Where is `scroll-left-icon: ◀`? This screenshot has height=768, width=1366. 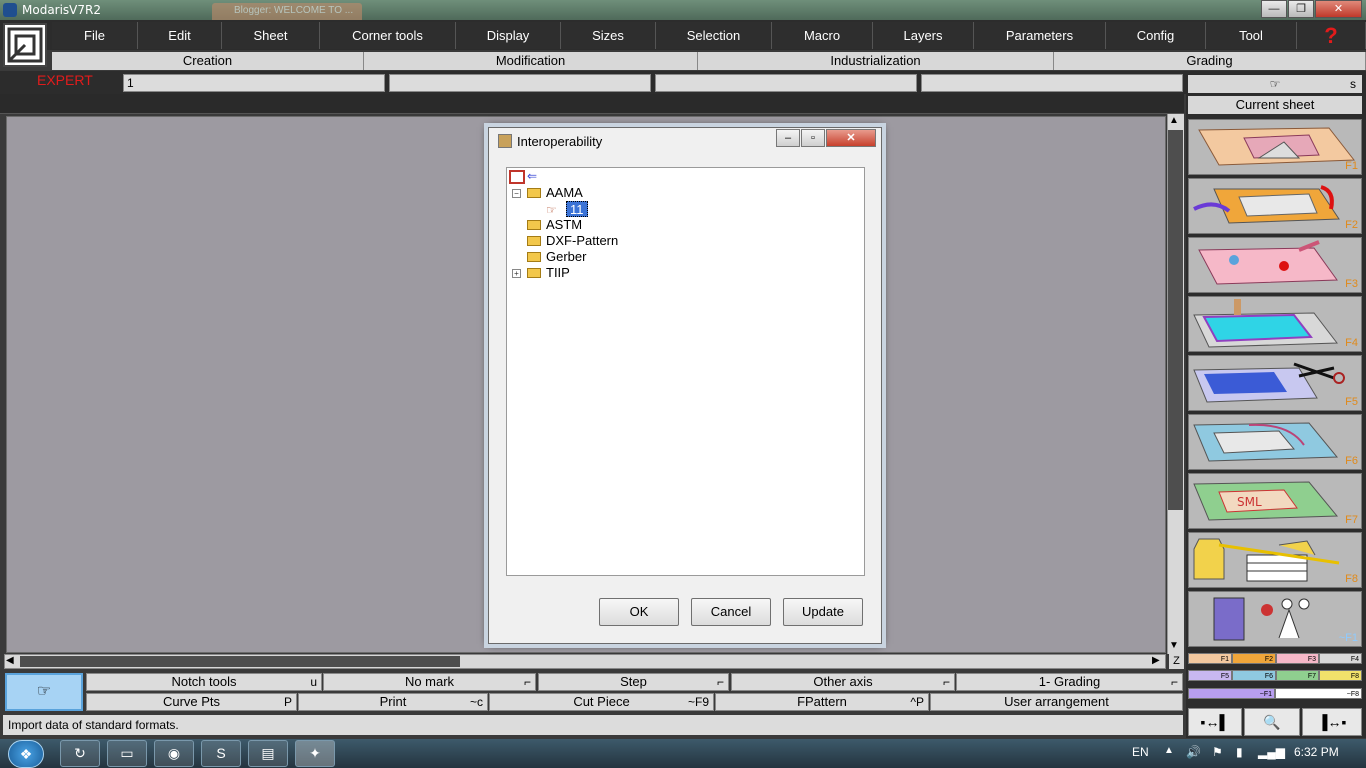 scroll-left-icon: ◀ is located at coordinates (10, 660).